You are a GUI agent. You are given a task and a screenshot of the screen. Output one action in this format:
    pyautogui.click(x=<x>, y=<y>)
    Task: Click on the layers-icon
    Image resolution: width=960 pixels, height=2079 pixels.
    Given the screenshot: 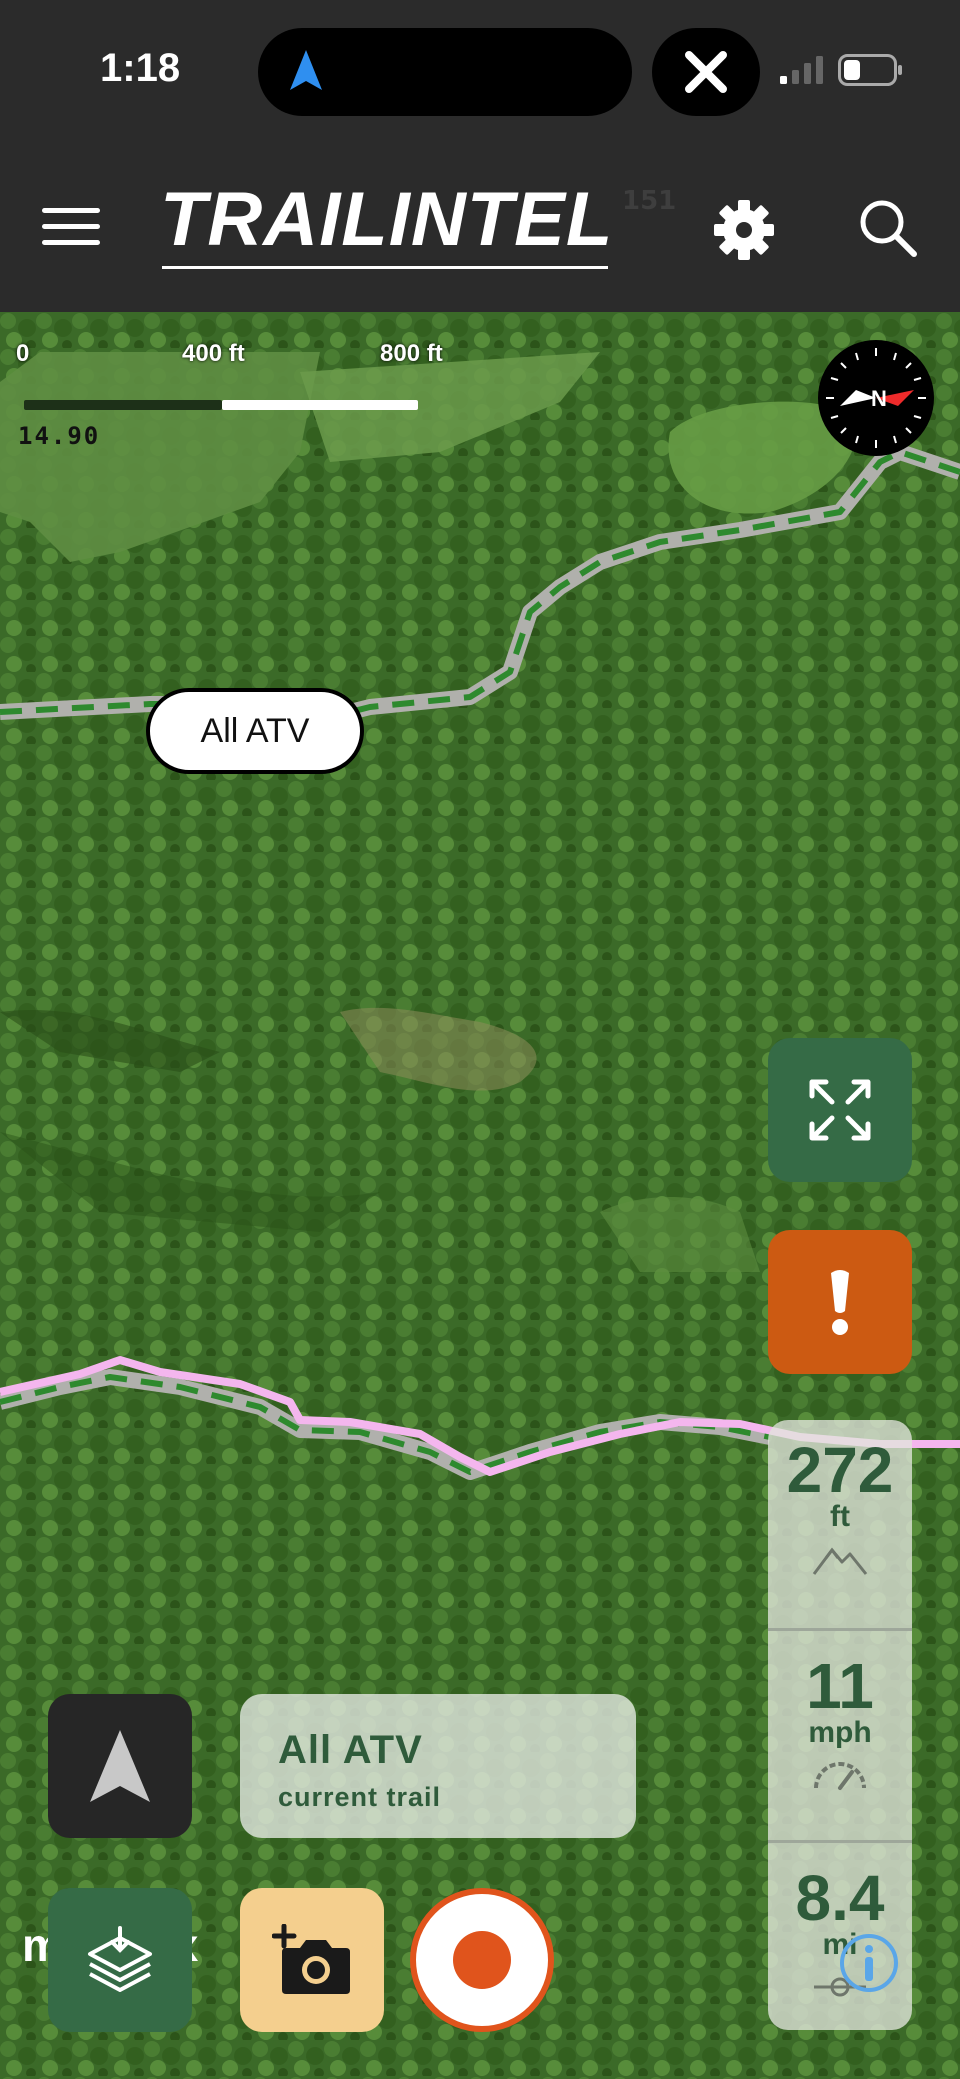 What is the action you would take?
    pyautogui.click(x=120, y=1959)
    